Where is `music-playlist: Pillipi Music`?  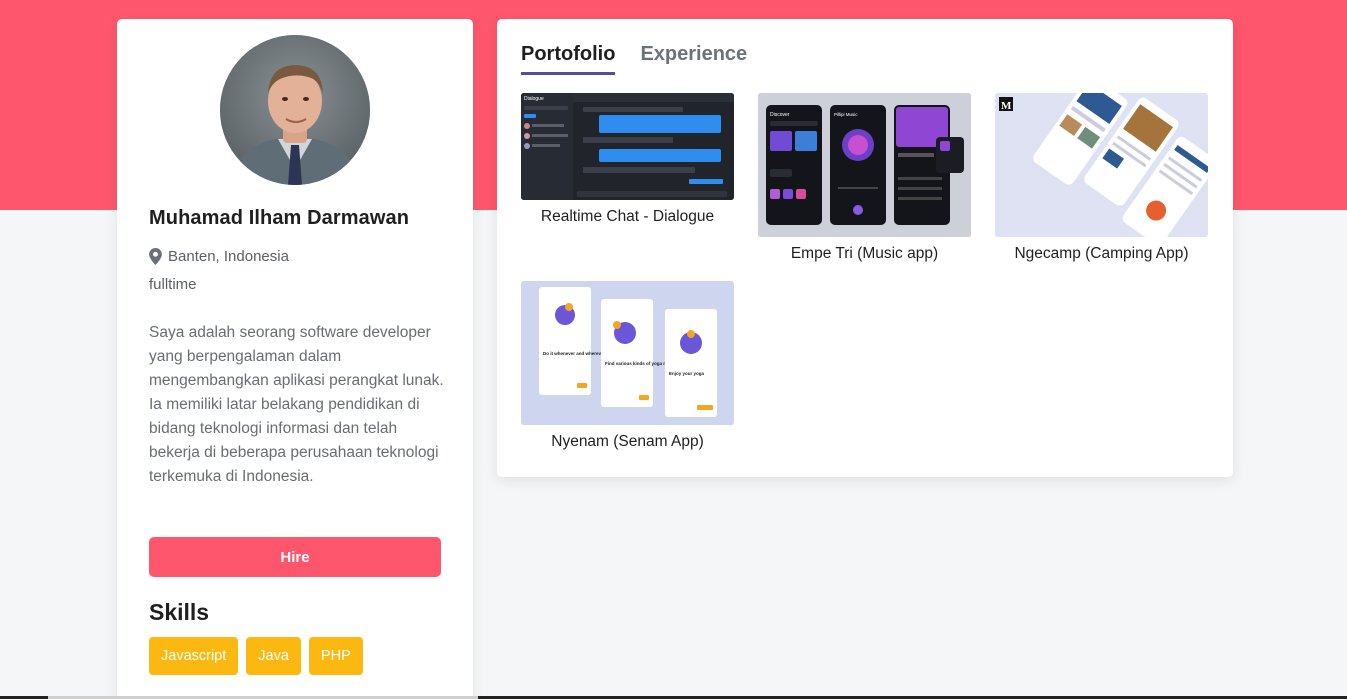 music-playlist: Pillipi Music is located at coordinates (846, 114).